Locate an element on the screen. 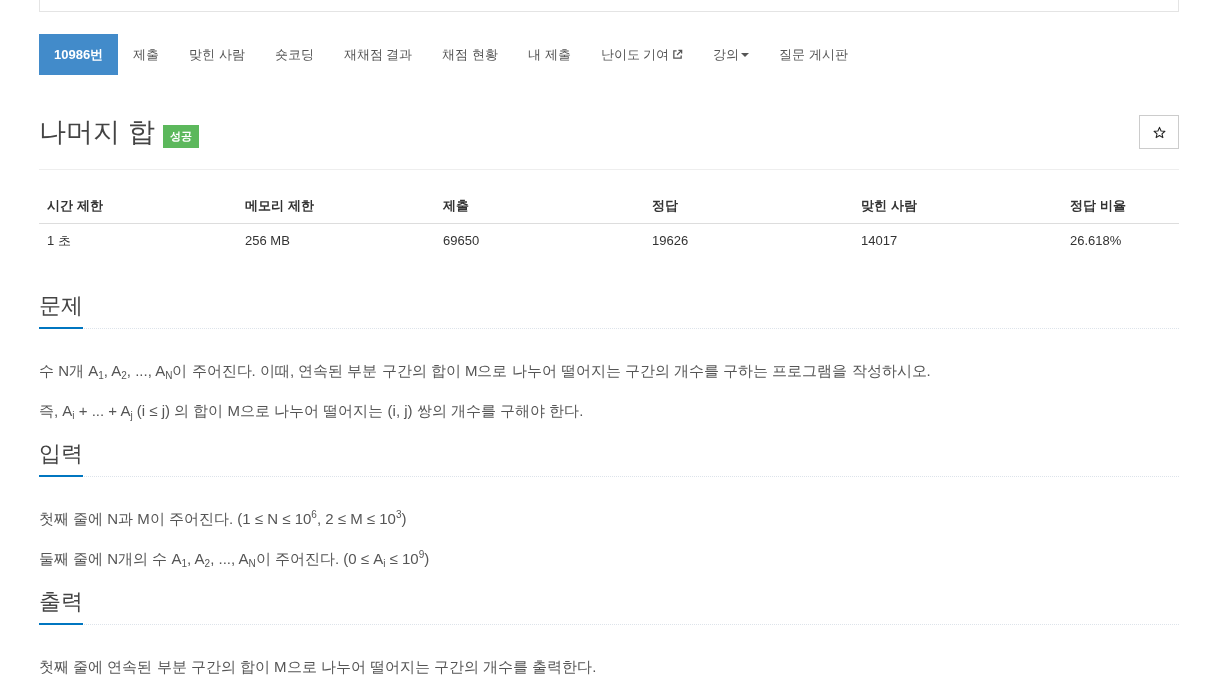 The width and height of the screenshot is (1214, 692). star-icon is located at coordinates (1159, 132).